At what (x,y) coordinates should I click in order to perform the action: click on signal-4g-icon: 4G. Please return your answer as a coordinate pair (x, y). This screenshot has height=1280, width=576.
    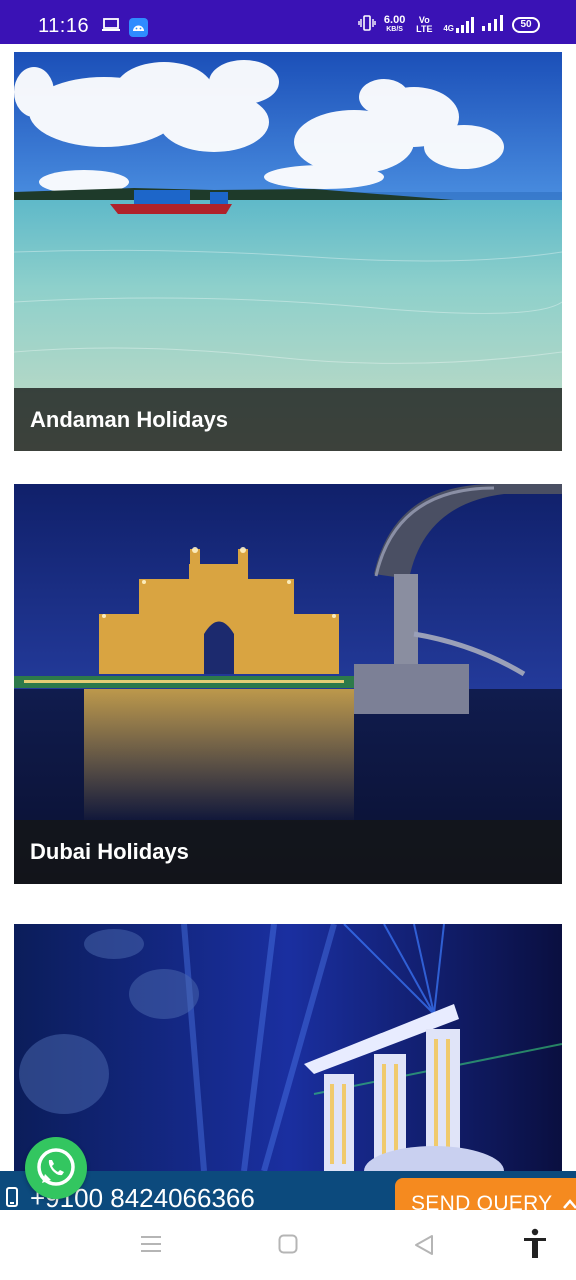
    Looking at the image, I should click on (458, 24).